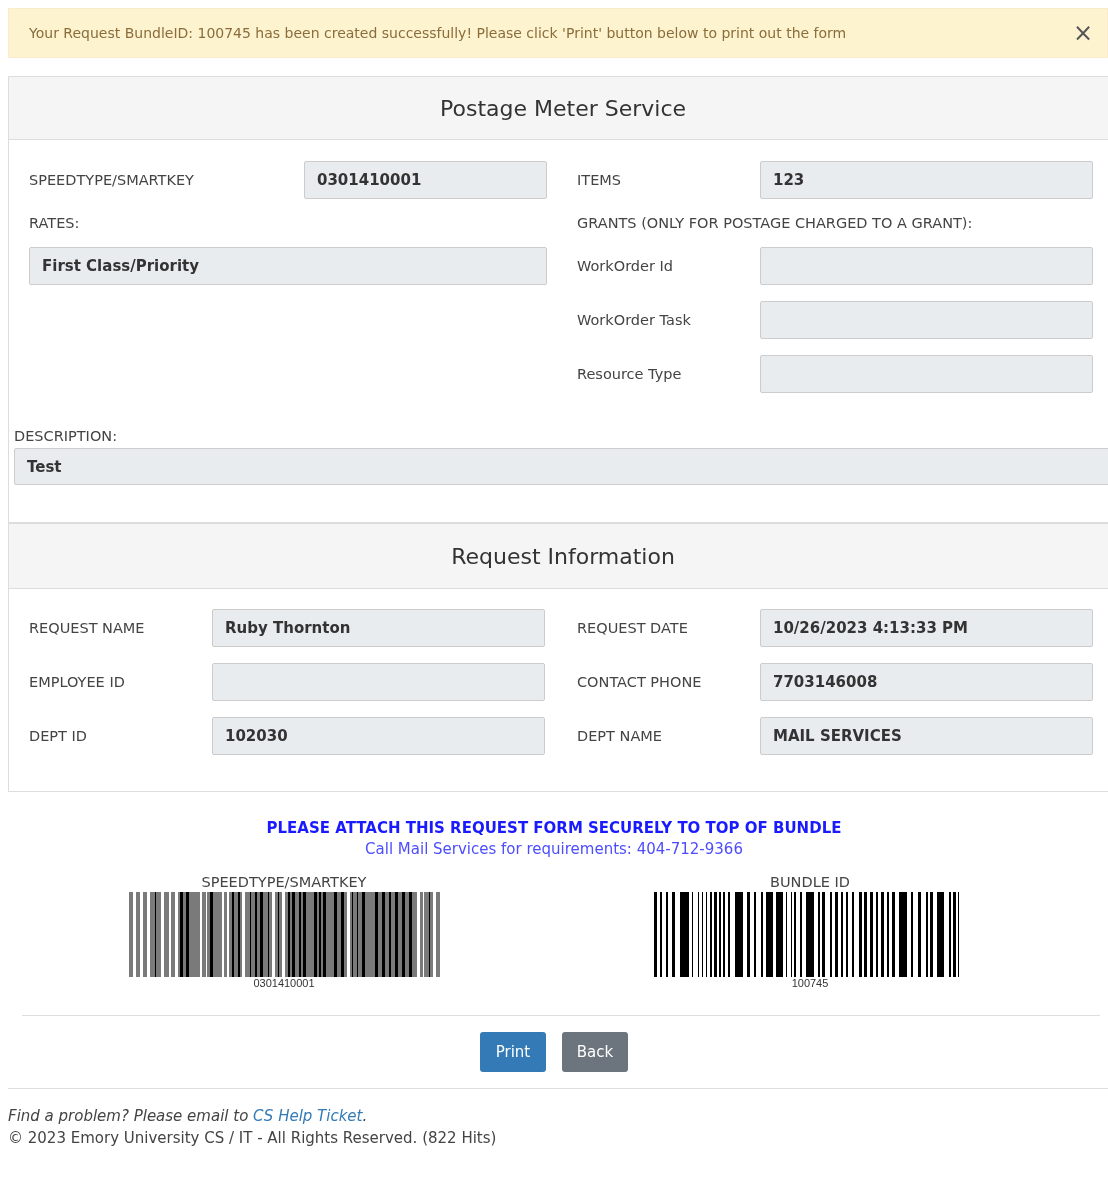 Image resolution: width=1108 pixels, height=1182 pixels. I want to click on barcode-number: 100745, so click(810, 983).